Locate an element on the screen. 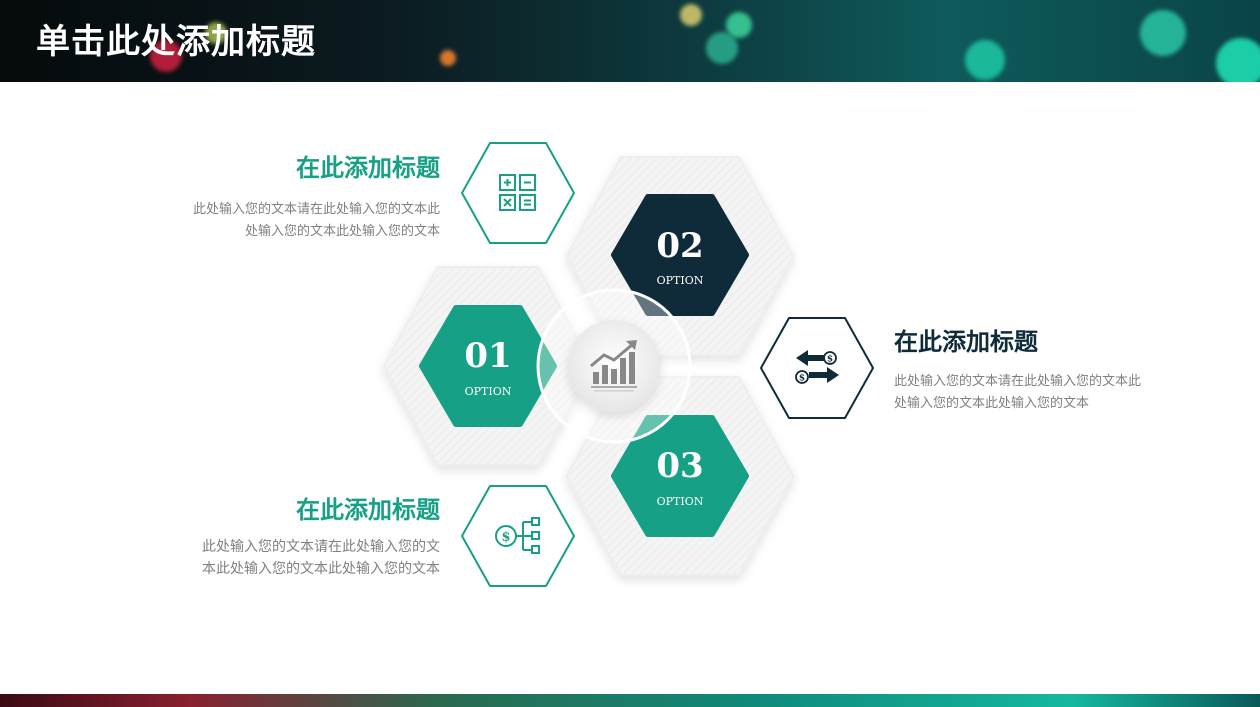 This screenshot has width=1260, height=707. hex-02-label: OPTION is located at coordinates (680, 280).